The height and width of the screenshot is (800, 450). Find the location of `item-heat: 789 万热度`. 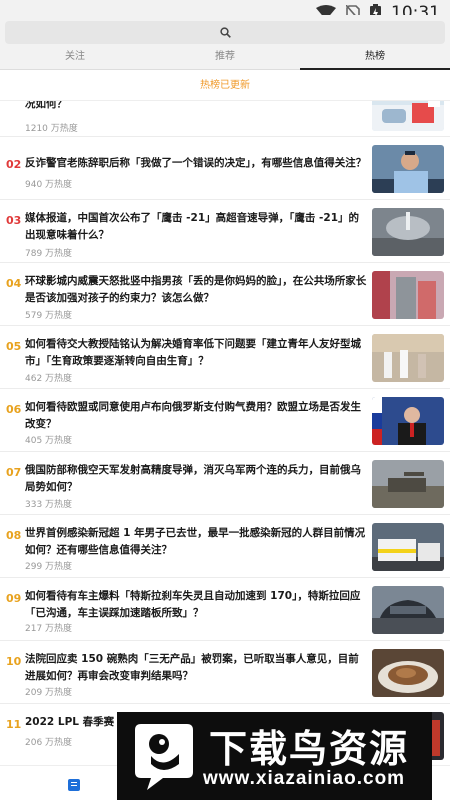

item-heat: 789 万热度 is located at coordinates (49, 254).